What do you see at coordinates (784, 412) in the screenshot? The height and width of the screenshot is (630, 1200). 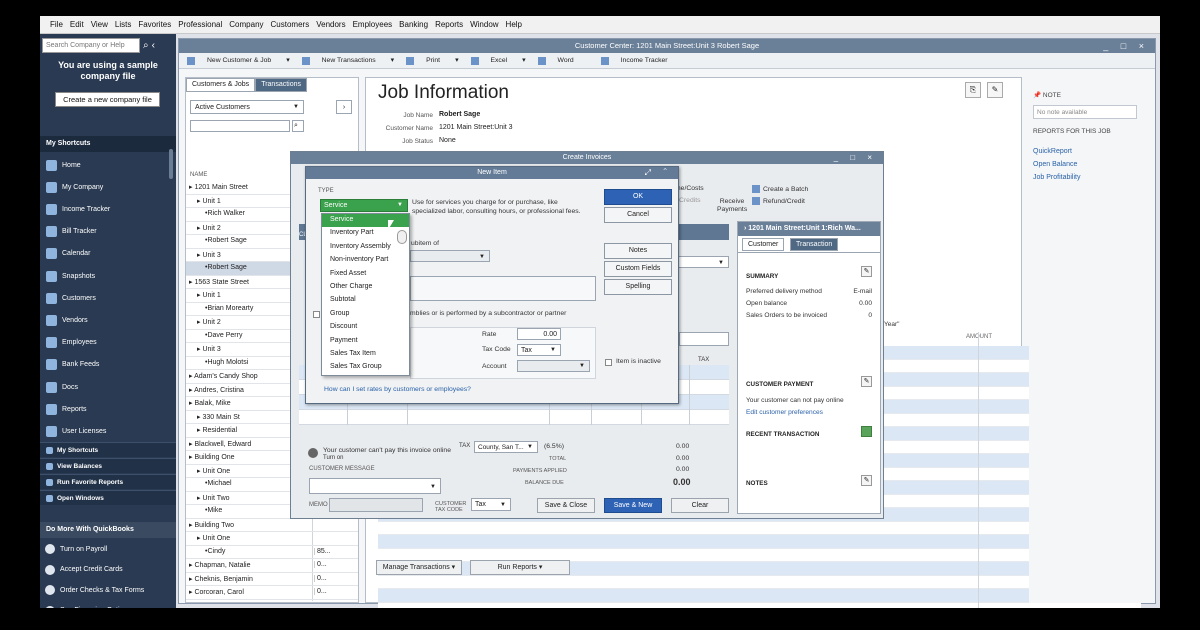 I see `edit-preferences-link: Edit customer preferences` at bounding box center [784, 412].